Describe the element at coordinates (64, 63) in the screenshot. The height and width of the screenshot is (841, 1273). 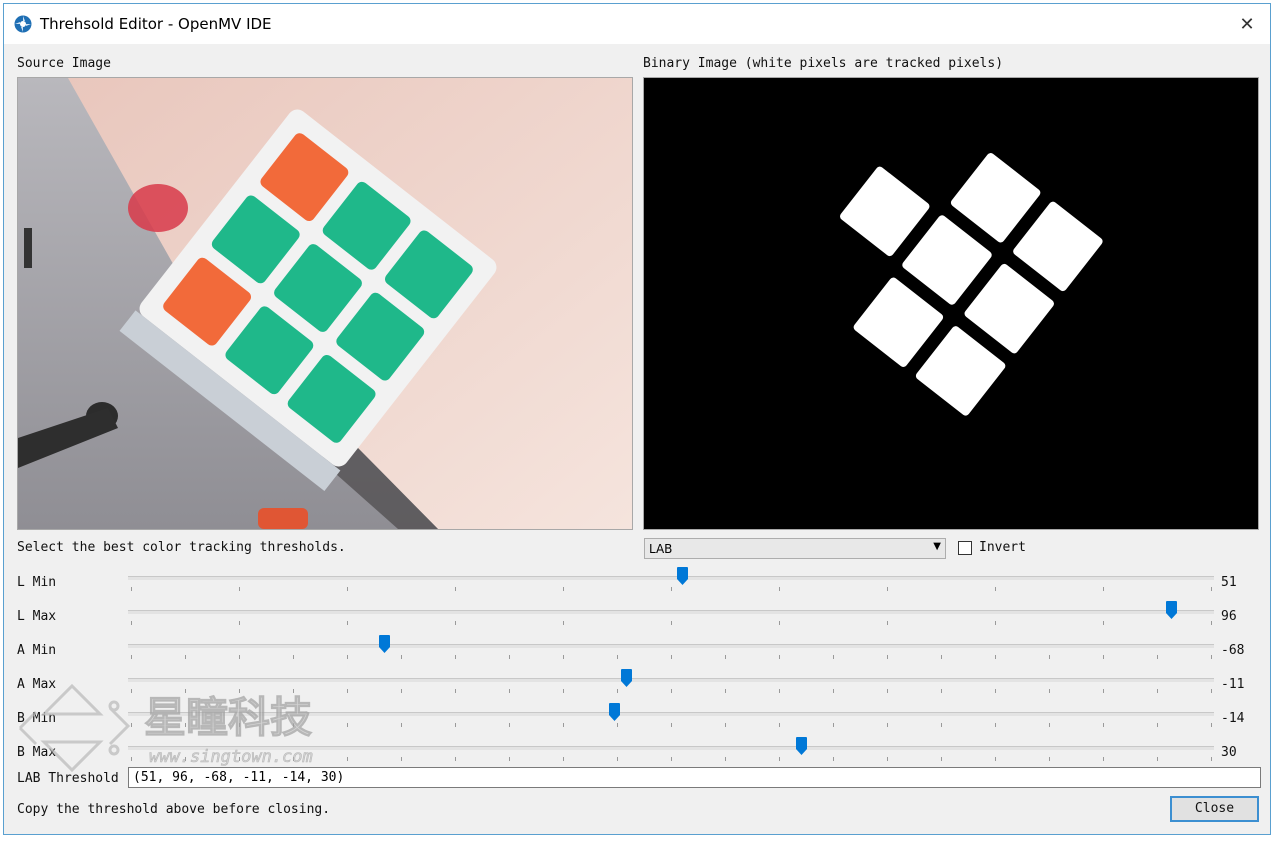
I see `source-image-label: Source Image` at that location.